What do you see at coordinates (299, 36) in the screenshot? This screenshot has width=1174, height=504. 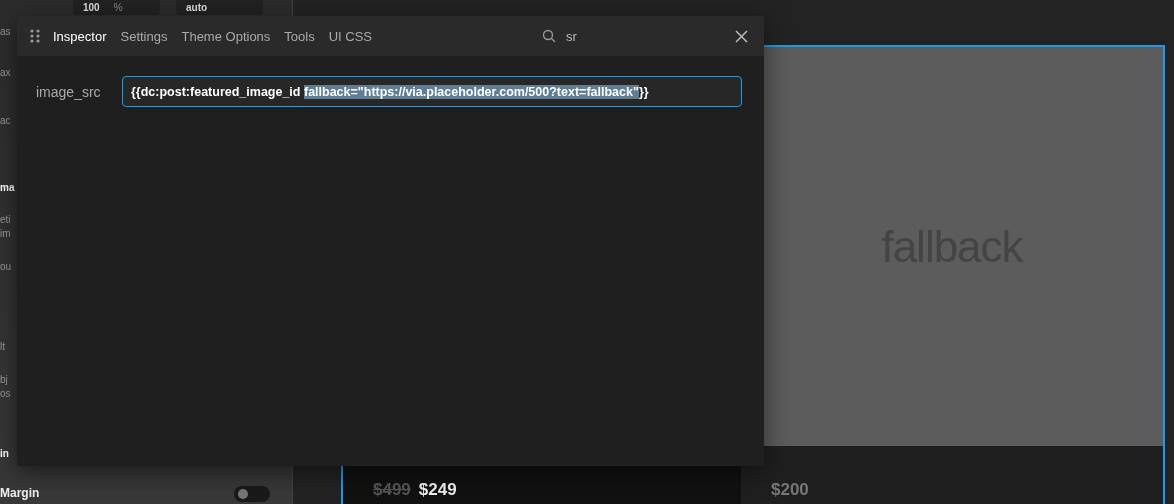 I see `tab: Tools` at bounding box center [299, 36].